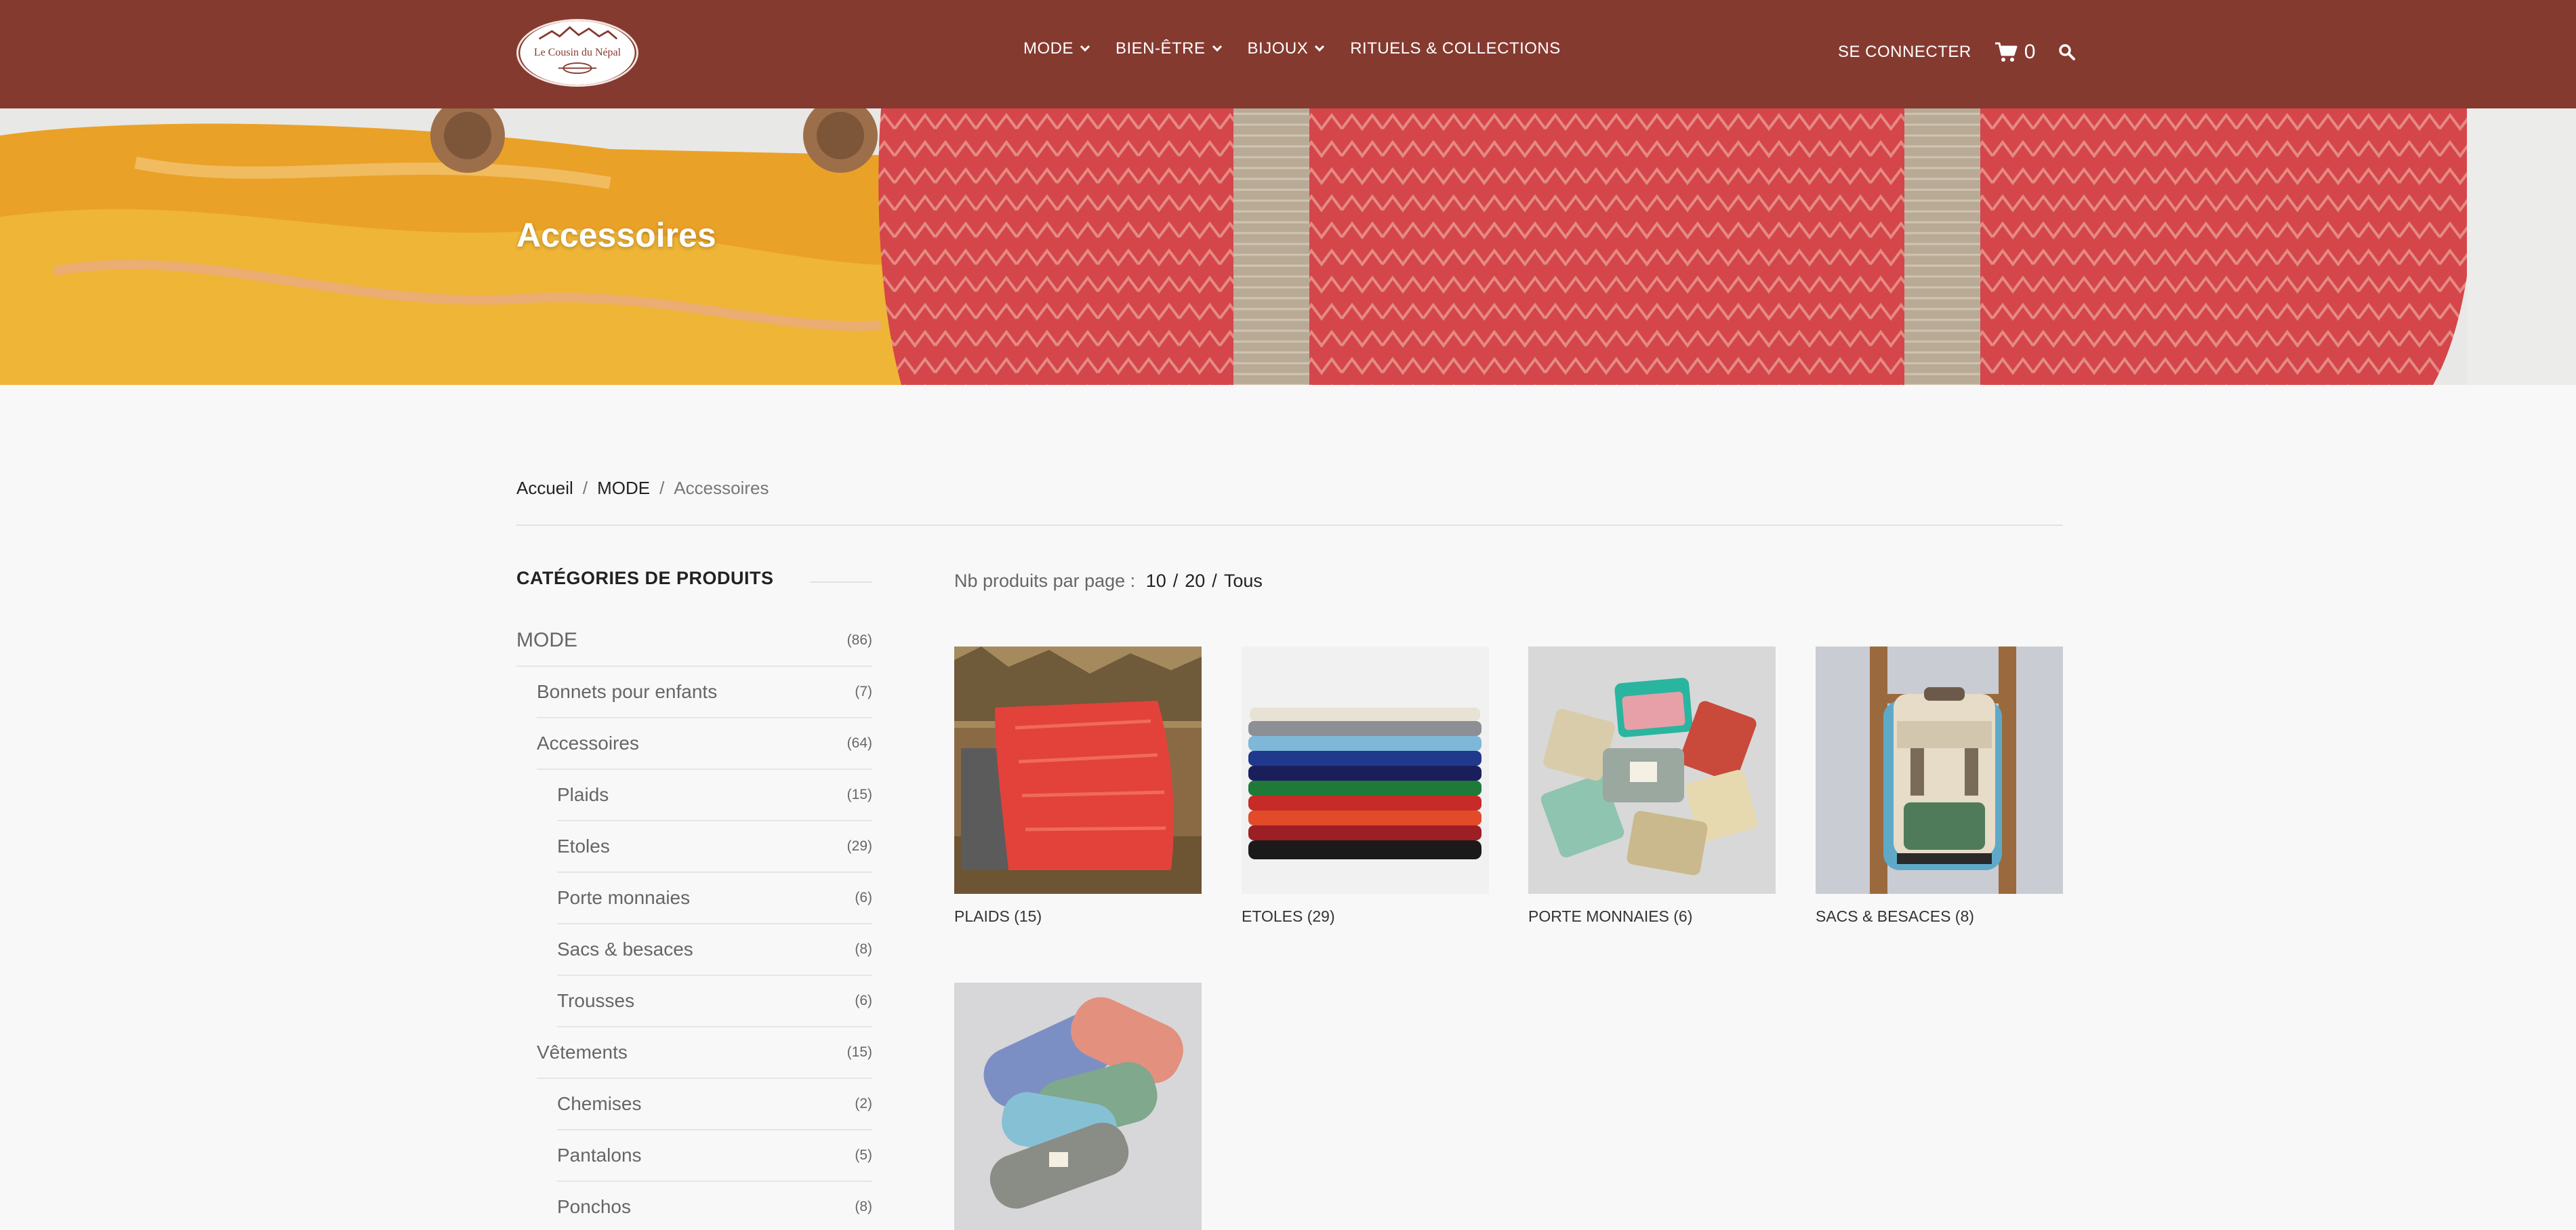 This screenshot has width=2576, height=1230. I want to click on category-count: (29), so click(859, 846).